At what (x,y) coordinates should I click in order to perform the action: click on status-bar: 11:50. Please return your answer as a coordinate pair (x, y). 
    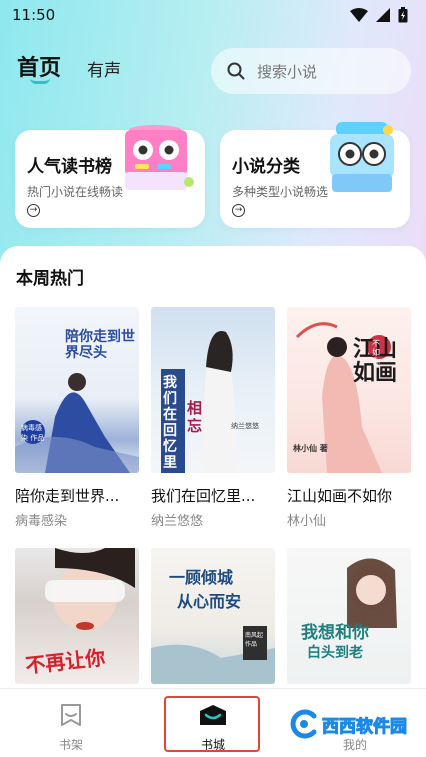
    Looking at the image, I should click on (213, 15).